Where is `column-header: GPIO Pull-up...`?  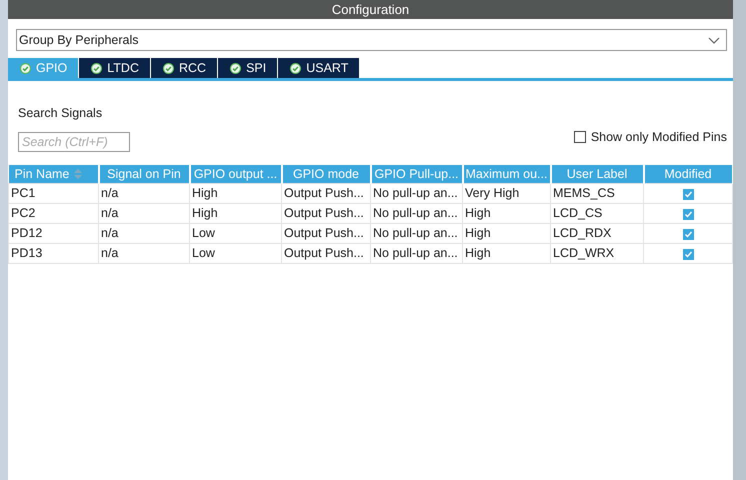 column-header: GPIO Pull-up... is located at coordinates (416, 174).